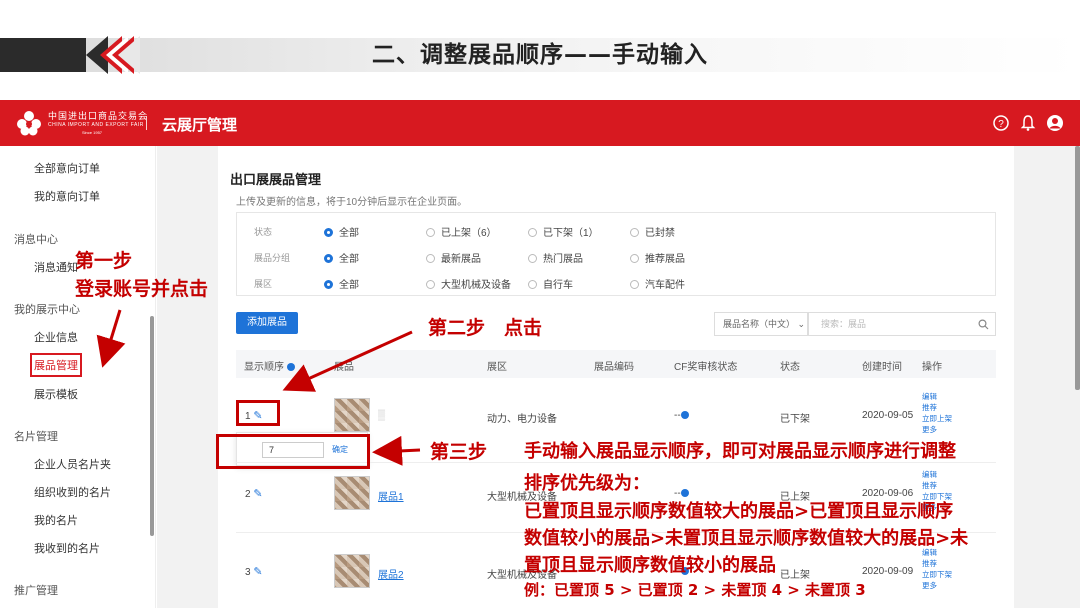 The image size is (1080, 608). I want to click on annotation-step1-title: 第一步, so click(104, 261).